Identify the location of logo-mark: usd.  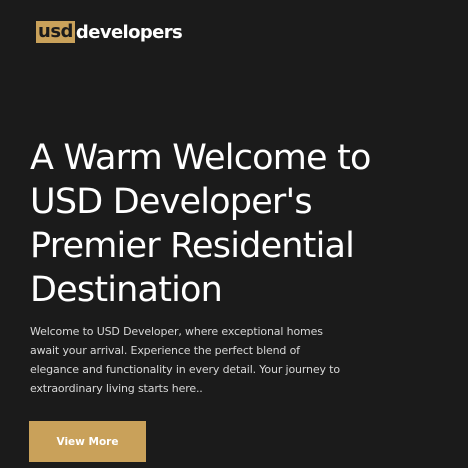
(55, 32).